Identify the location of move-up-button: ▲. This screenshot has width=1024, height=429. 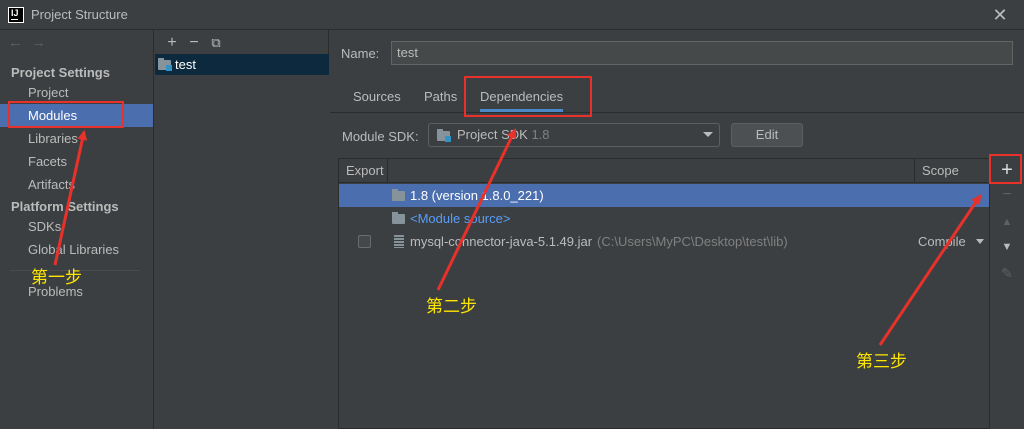
(1007, 222).